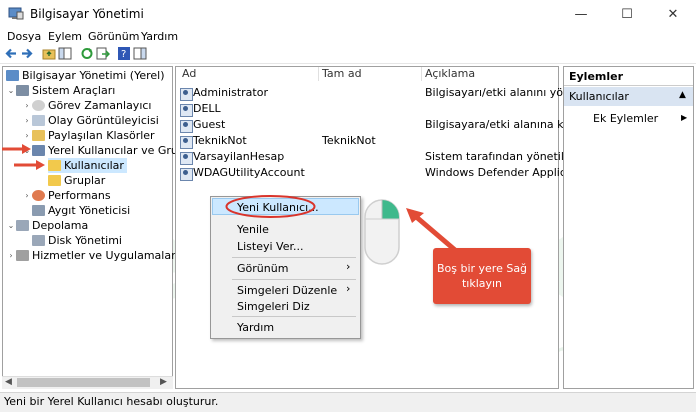 This screenshot has height=412, width=696. Describe the element at coordinates (342, 73) in the screenshot. I see `column-header-full-name: Tam ad` at that location.